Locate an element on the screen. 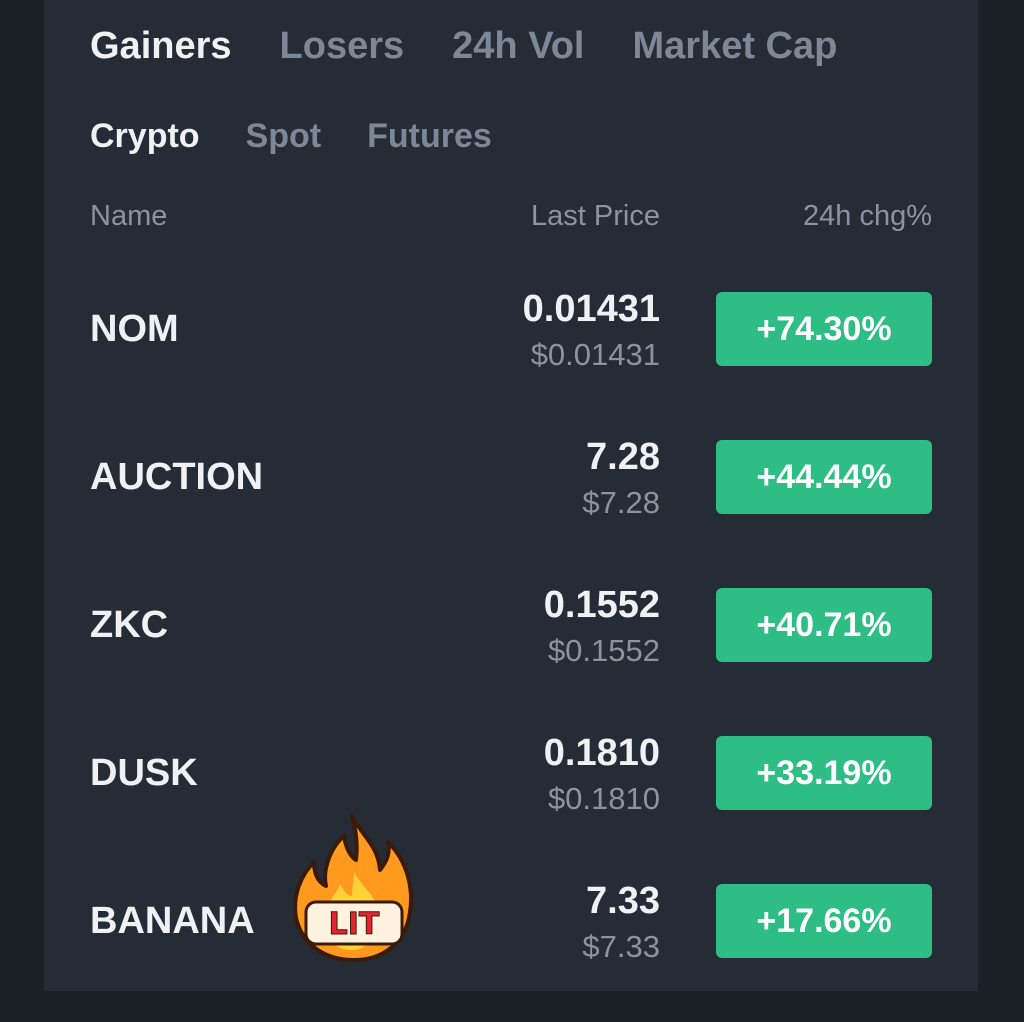 This screenshot has height=1022, width=1024. tab-gainers: Gainers is located at coordinates (161, 46).